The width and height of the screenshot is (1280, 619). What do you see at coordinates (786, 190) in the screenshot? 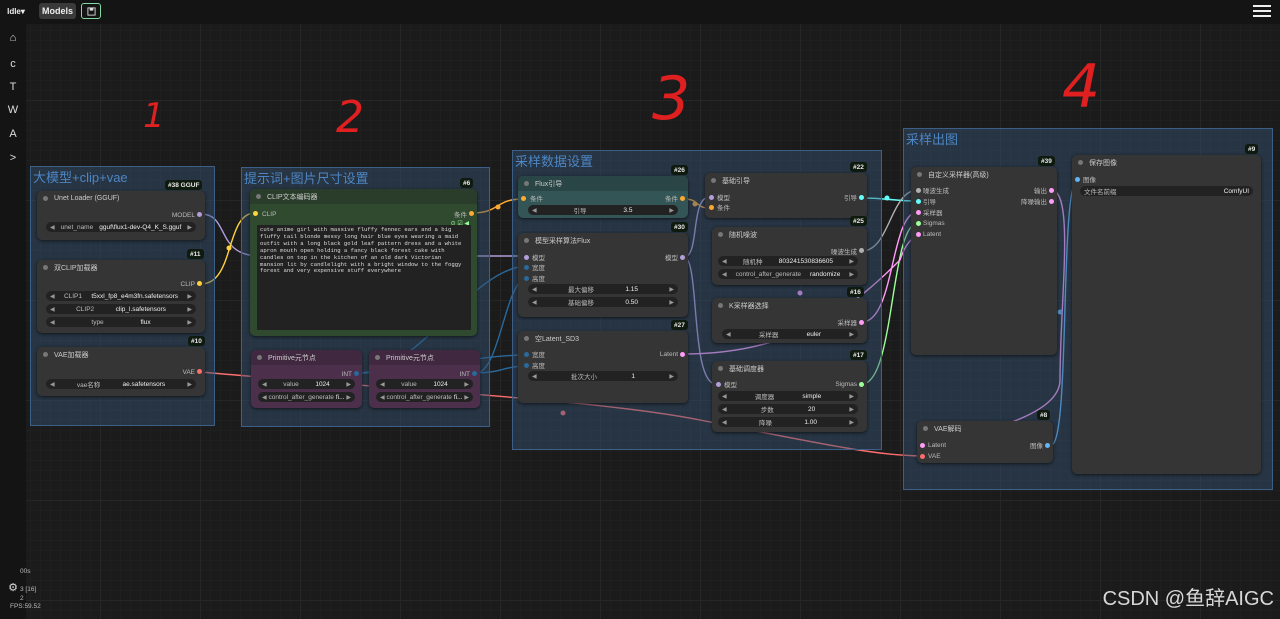
I see `basic-guider-node: #22 基础引导 模型 条件 引导` at bounding box center [786, 190].